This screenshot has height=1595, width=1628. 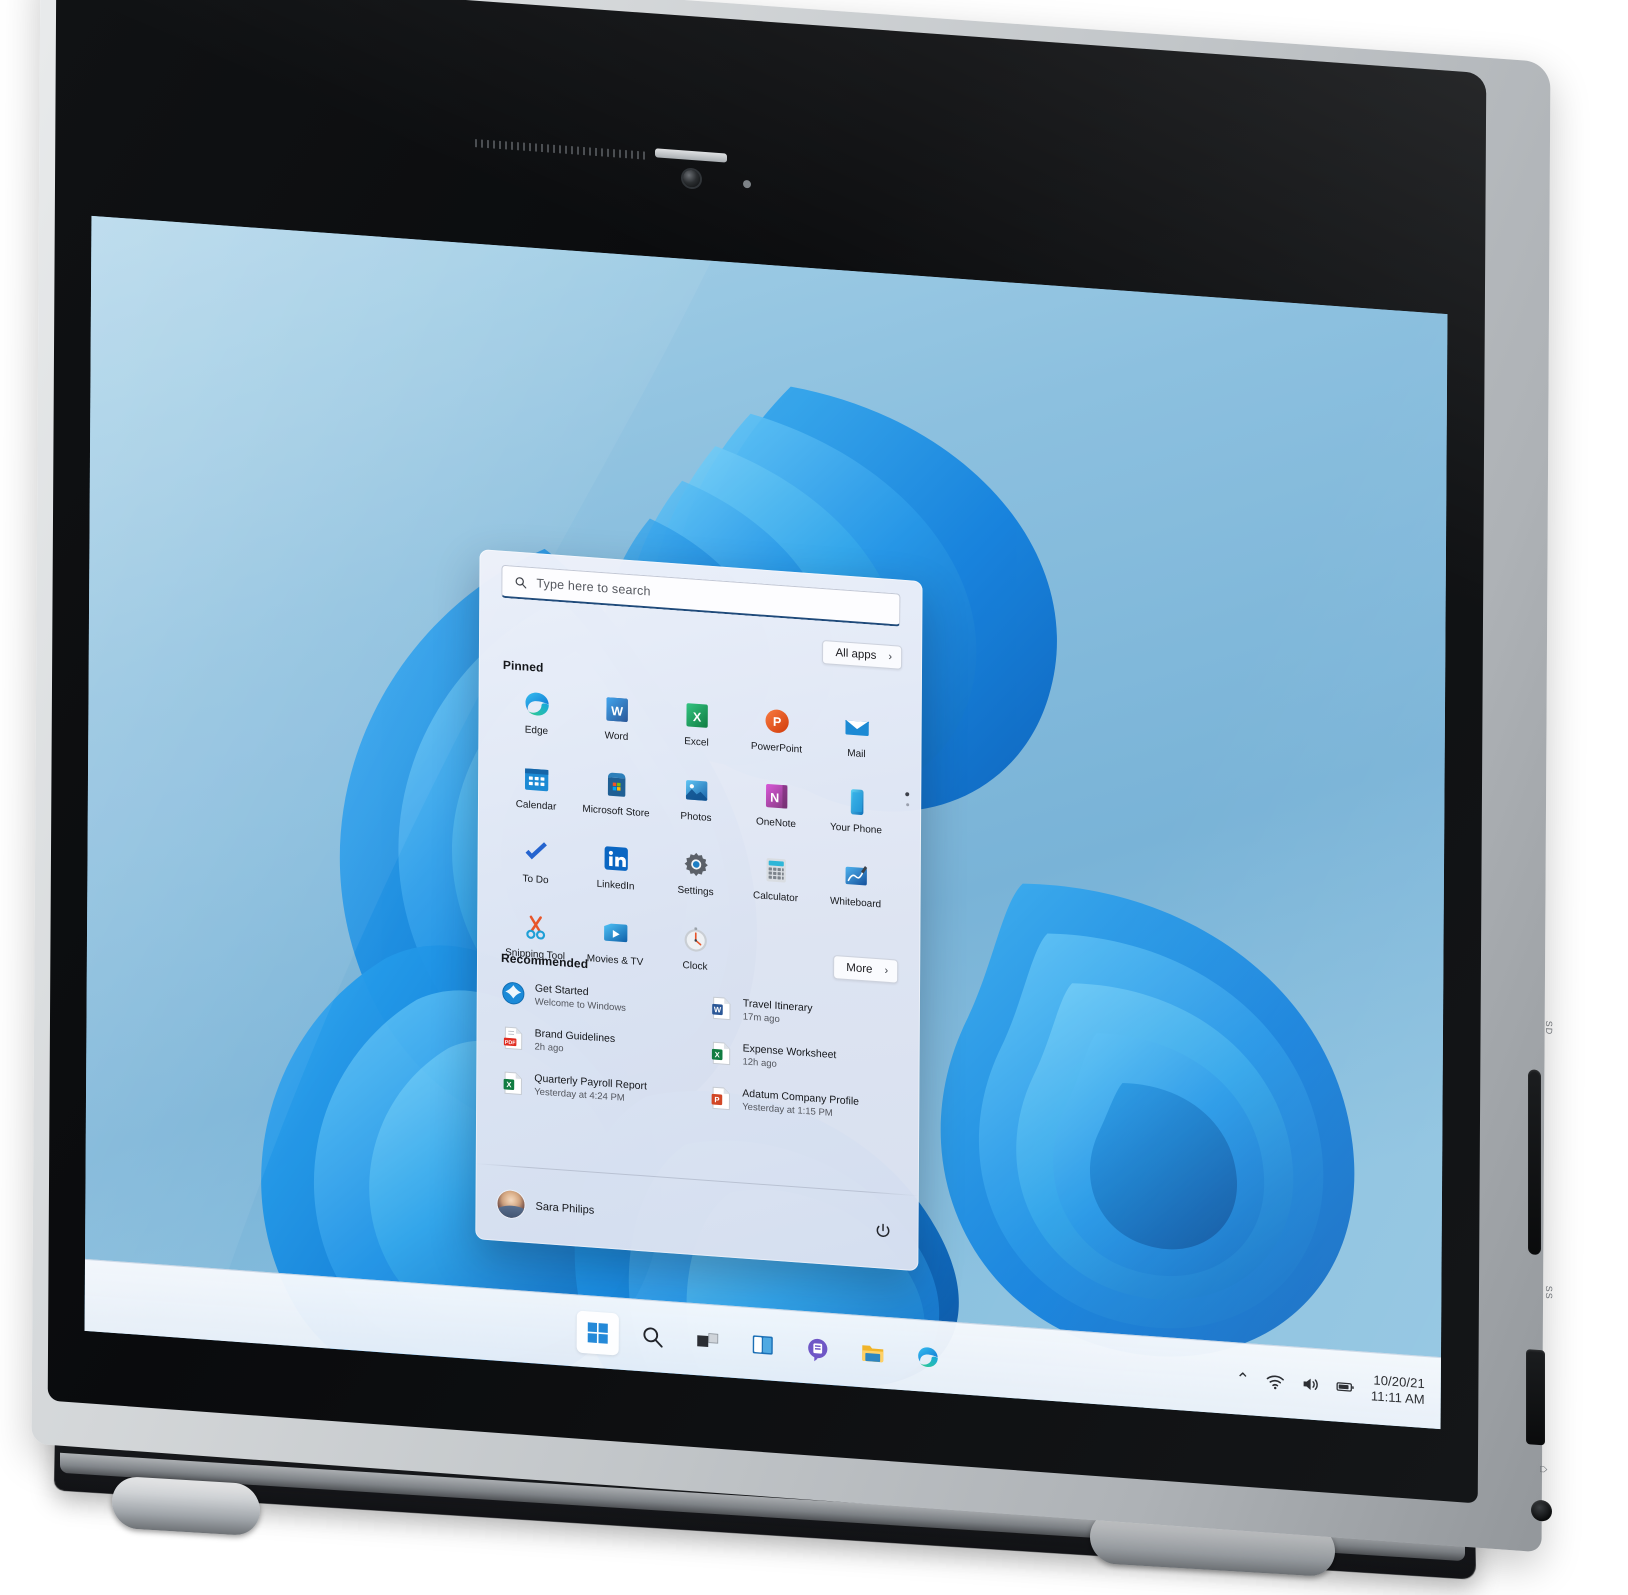 What do you see at coordinates (716, 1099) in the screenshot?
I see `svg-text: P` at bounding box center [716, 1099].